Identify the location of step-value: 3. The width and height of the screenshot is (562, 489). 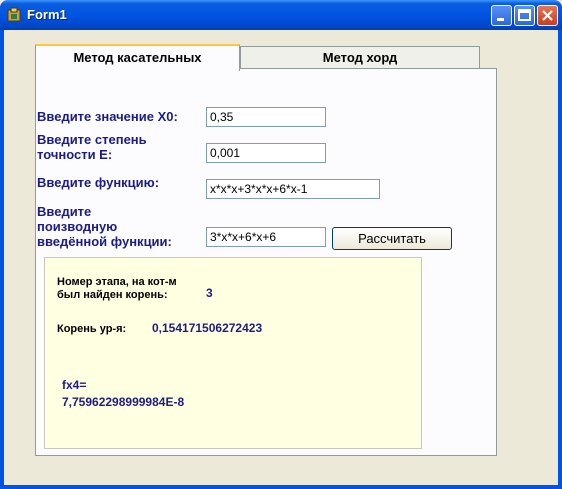
(209, 293).